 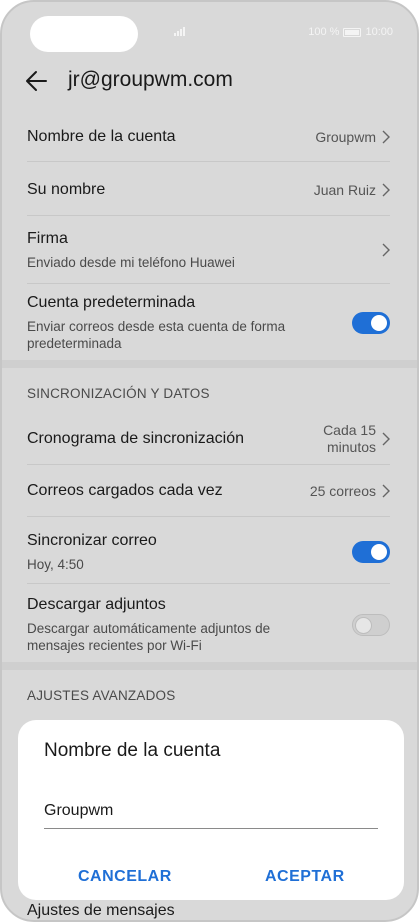 I want to click on sync-schedule-value: Cada 15 minutos, so click(x=349, y=439).